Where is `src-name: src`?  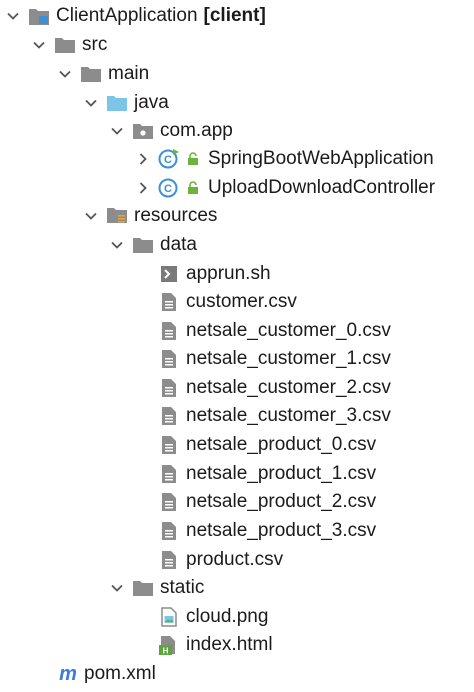
src-name: src is located at coordinates (95, 44).